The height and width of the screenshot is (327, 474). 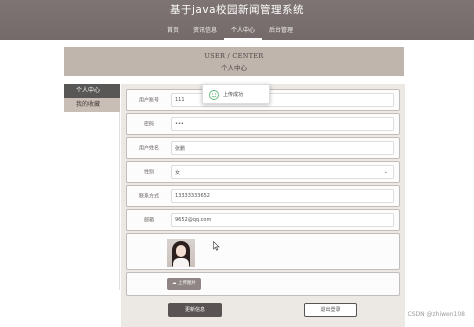 I want to click on name-label: 用户姓名, so click(x=148, y=148).